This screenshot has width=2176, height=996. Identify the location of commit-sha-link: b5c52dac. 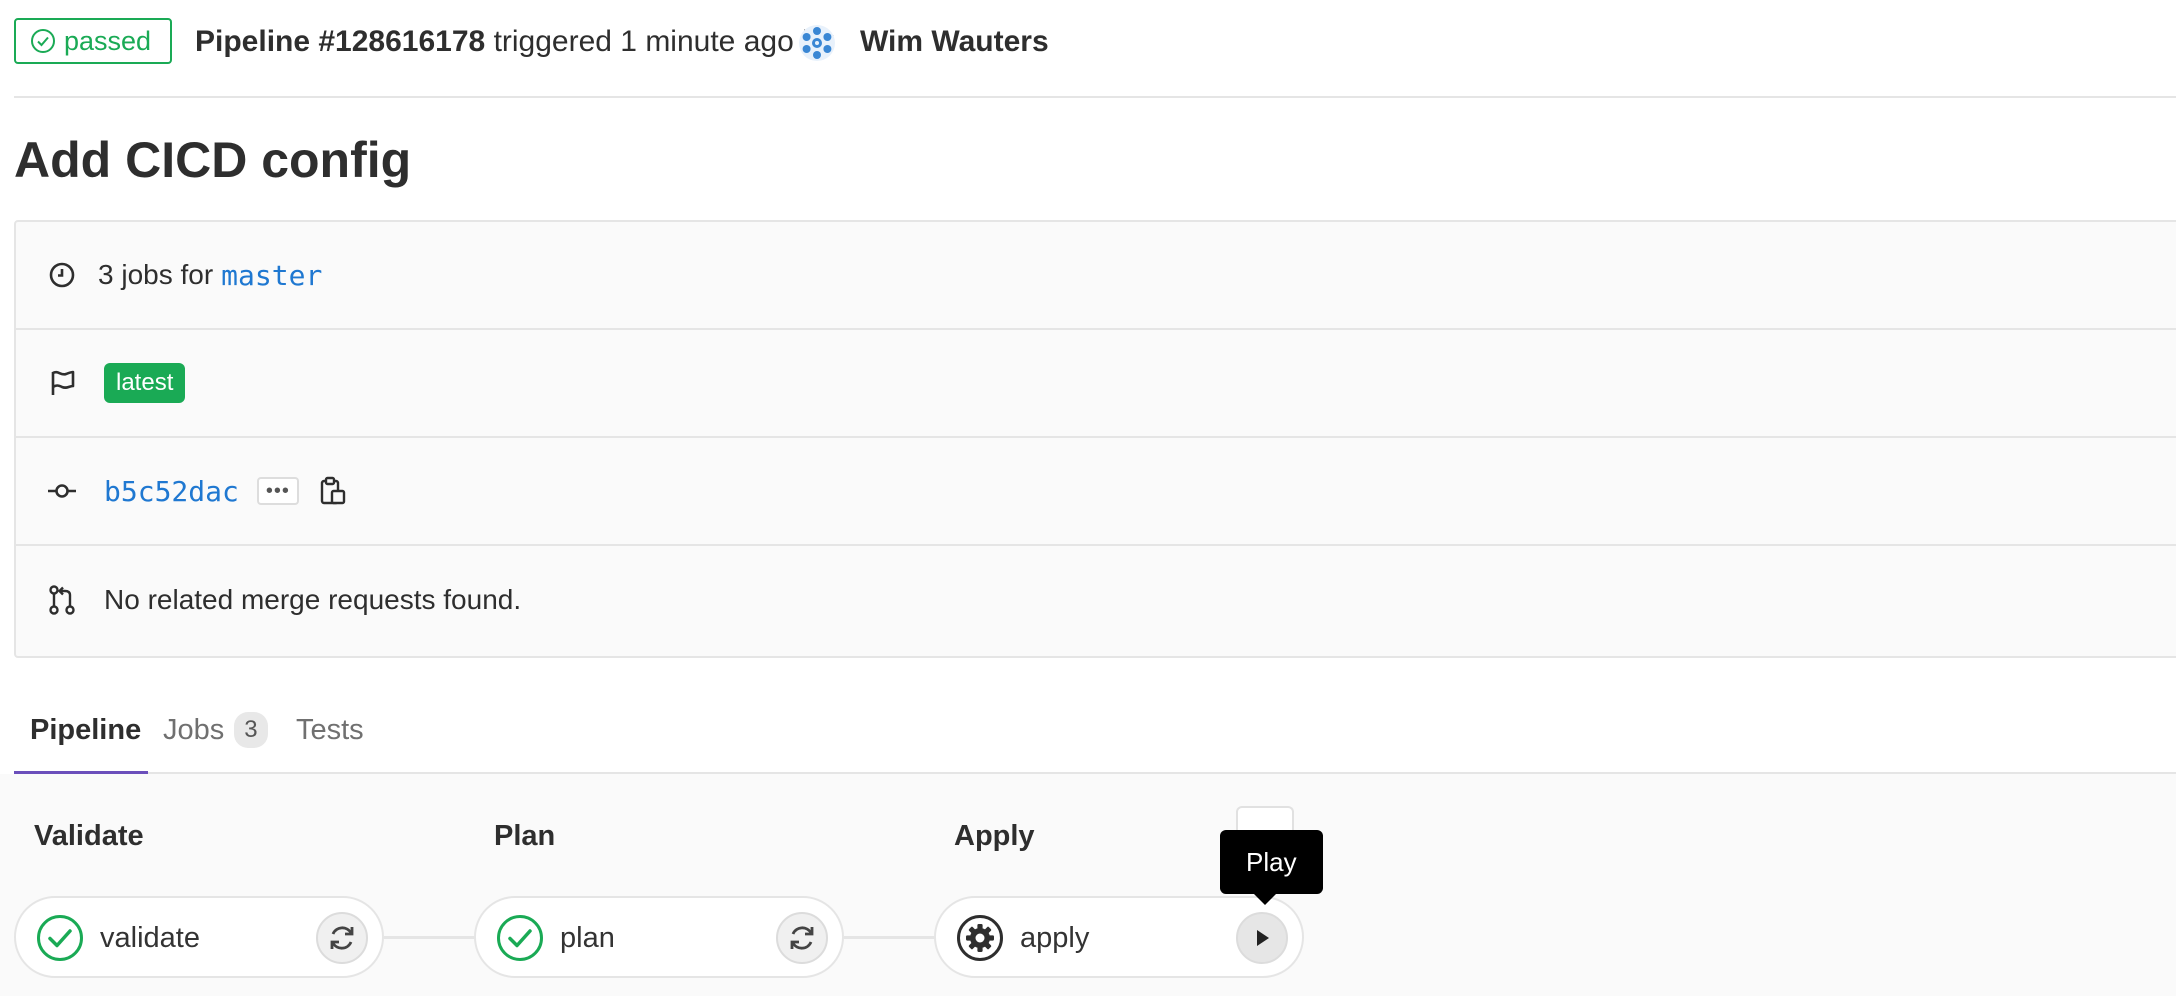
(171, 491).